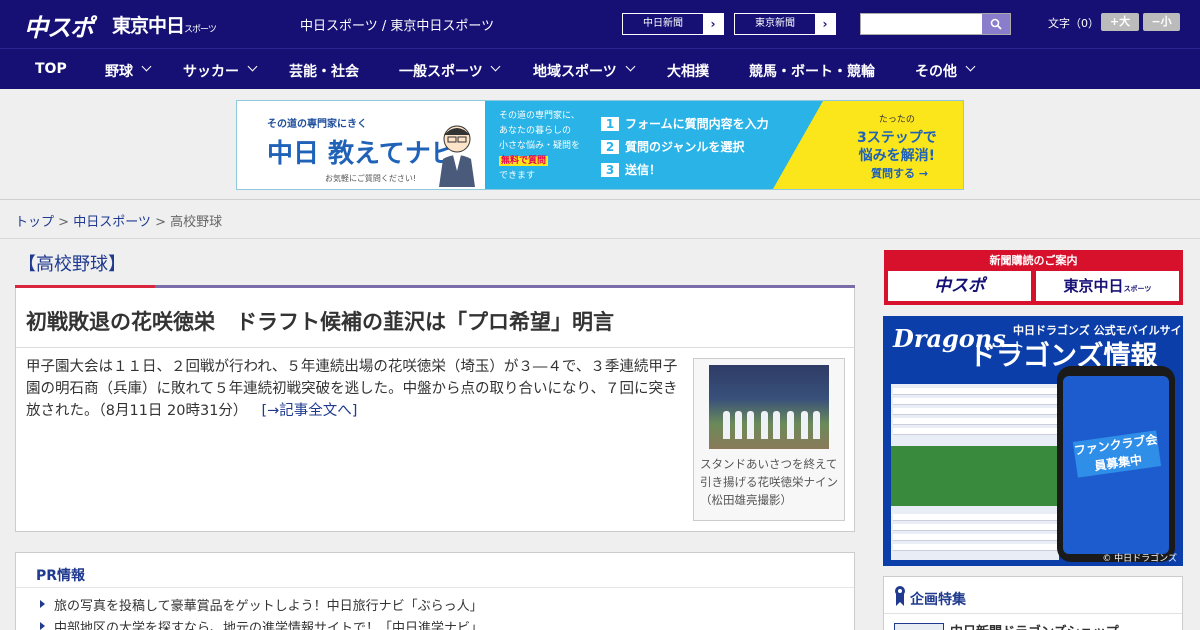 The width and height of the screenshot is (1200, 630). Describe the element at coordinates (610, 170) in the screenshot. I see `step-number: 3` at that location.